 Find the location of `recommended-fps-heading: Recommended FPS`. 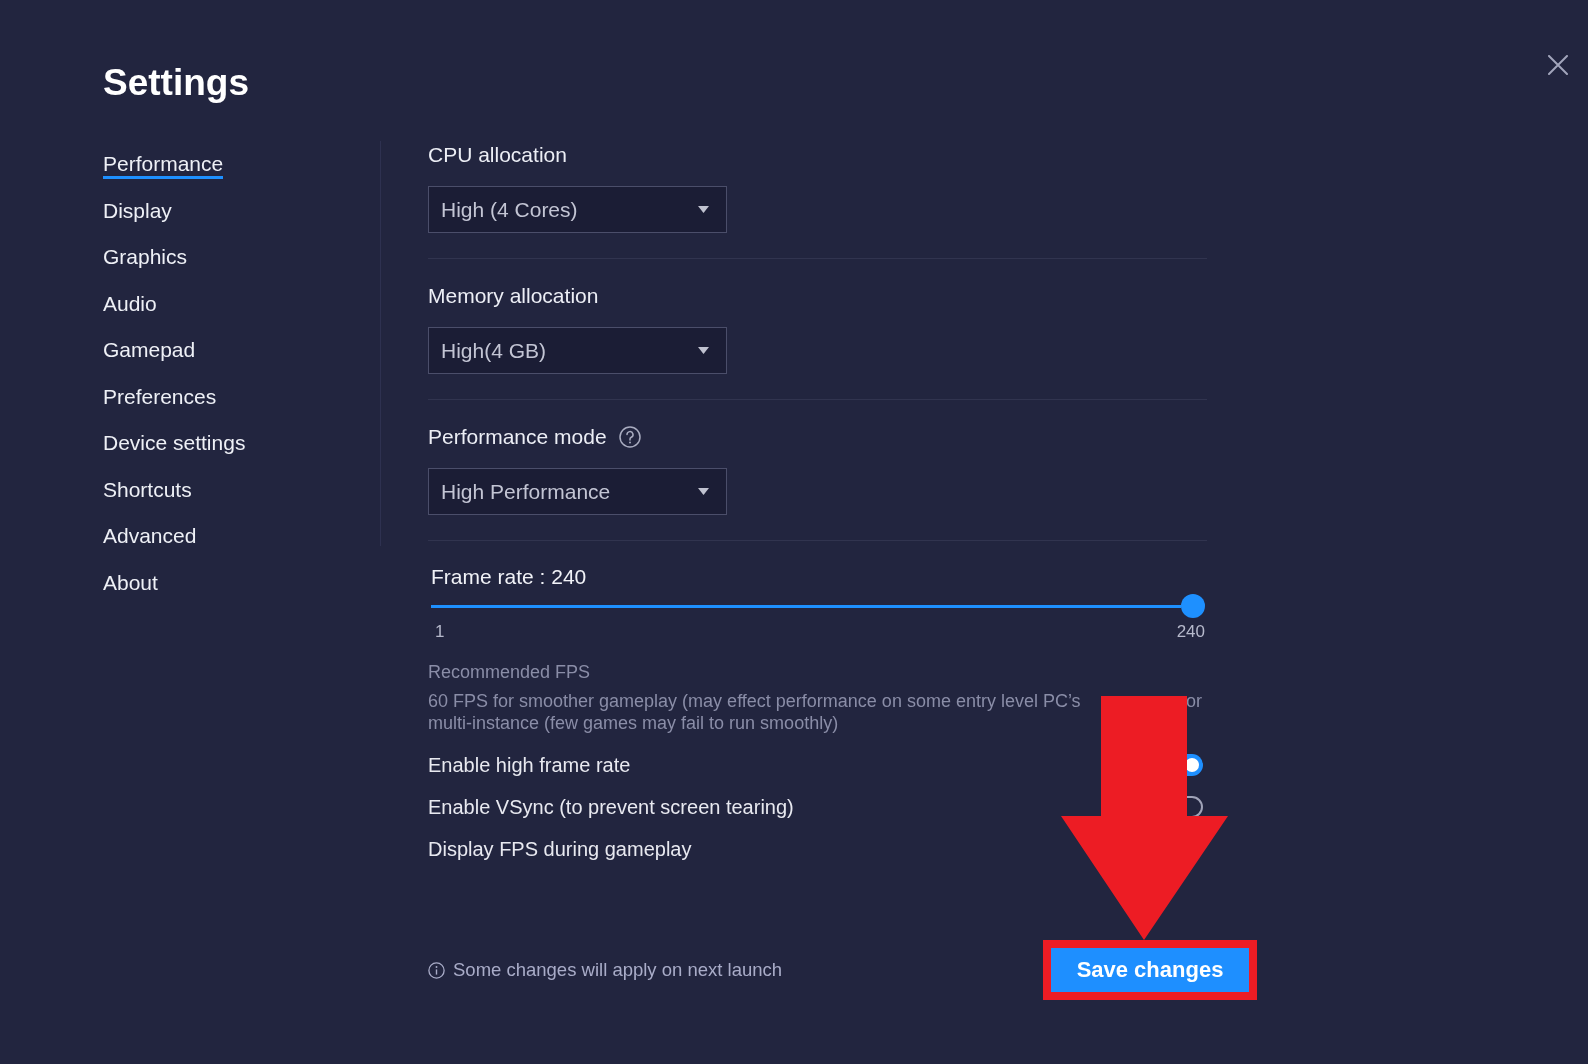

recommended-fps-heading: Recommended FPS is located at coordinates (509, 672).